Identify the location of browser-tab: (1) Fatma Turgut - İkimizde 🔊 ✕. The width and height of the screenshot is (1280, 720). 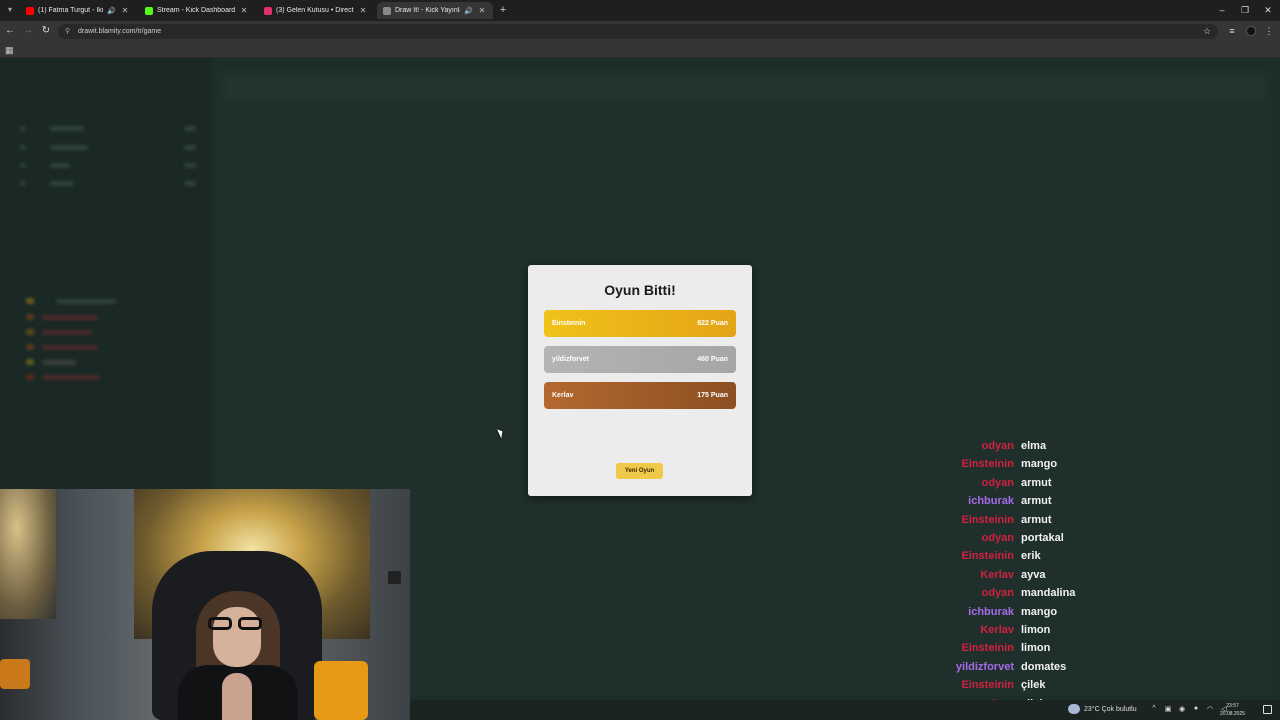
(78, 10).